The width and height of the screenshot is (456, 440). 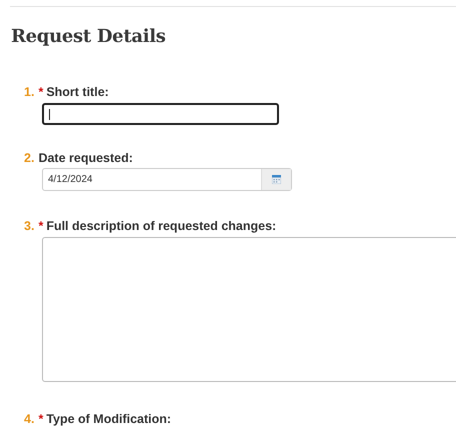 What do you see at coordinates (167, 179) in the screenshot?
I see `date-field: 4/12/2024` at bounding box center [167, 179].